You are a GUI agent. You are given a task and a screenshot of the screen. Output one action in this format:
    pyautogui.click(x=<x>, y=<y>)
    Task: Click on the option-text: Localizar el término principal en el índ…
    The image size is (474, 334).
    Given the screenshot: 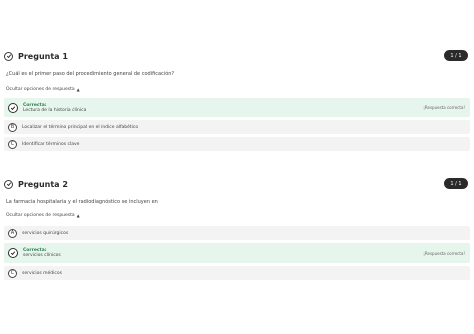 What is the action you would take?
    pyautogui.click(x=80, y=127)
    